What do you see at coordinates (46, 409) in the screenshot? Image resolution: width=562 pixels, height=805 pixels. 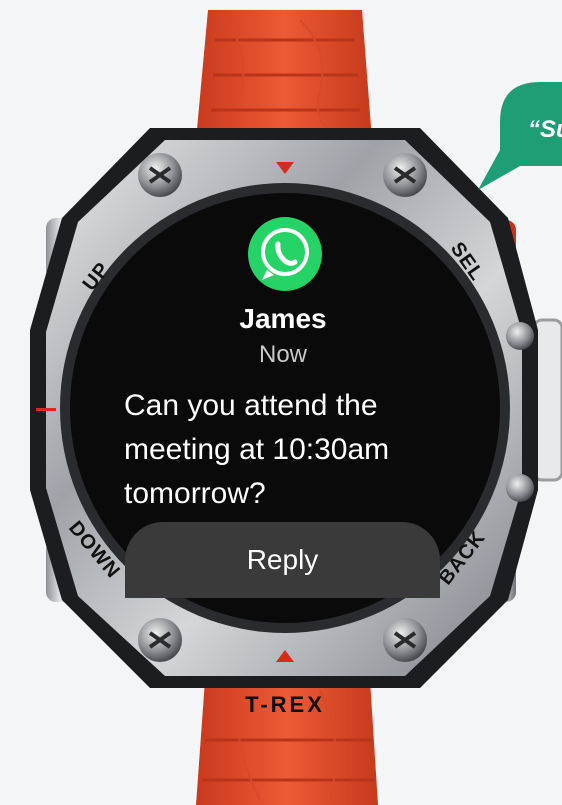 I see `left-marker` at bounding box center [46, 409].